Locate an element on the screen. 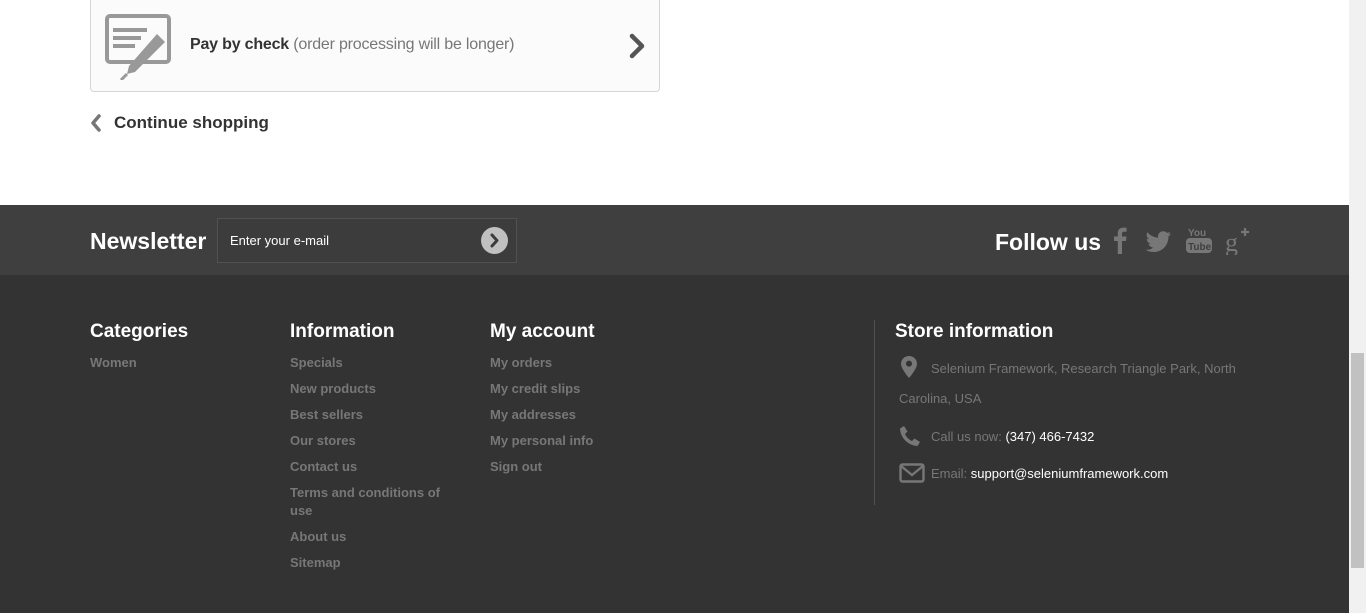 The height and width of the screenshot is (613, 1366). youtube-icon: You Tube is located at coordinates (1199, 240).